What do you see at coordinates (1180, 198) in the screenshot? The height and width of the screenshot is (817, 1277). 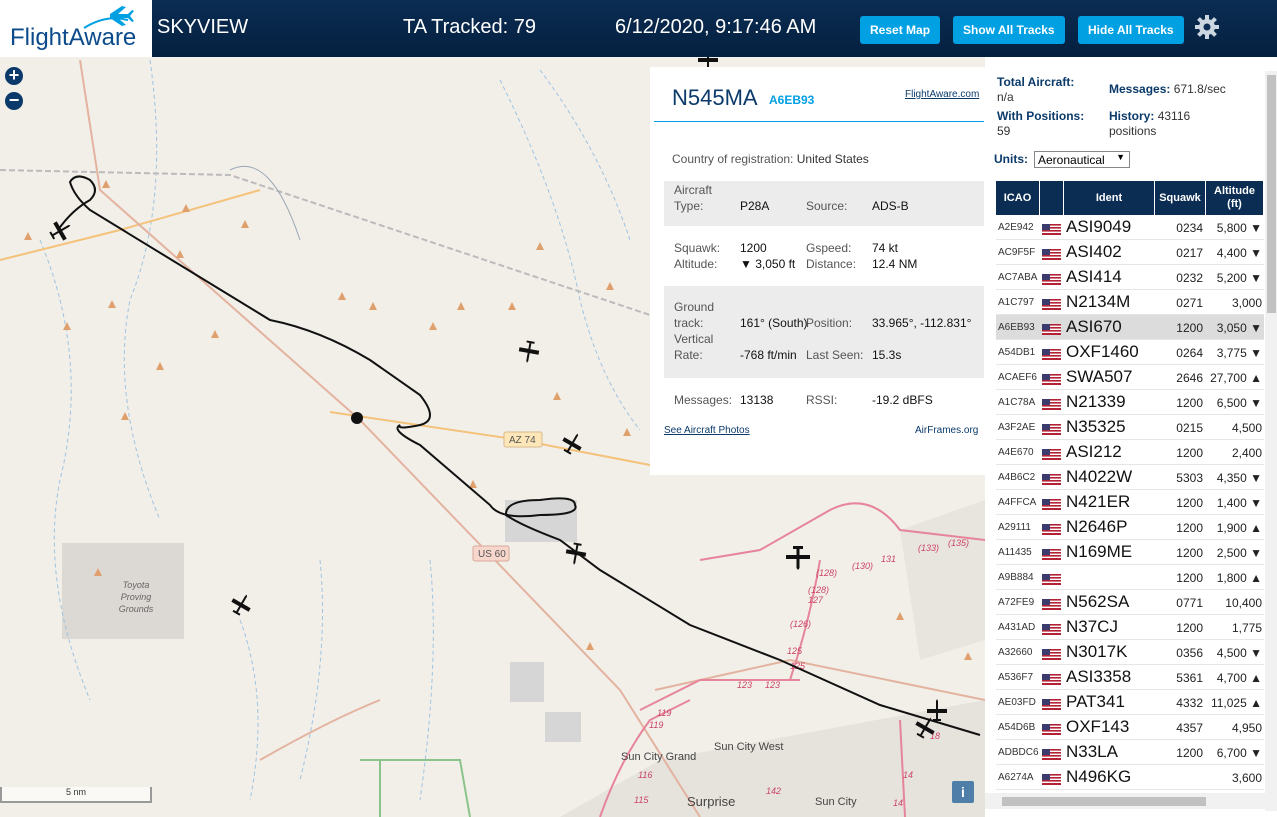 I see `column-header: Squawk` at bounding box center [1180, 198].